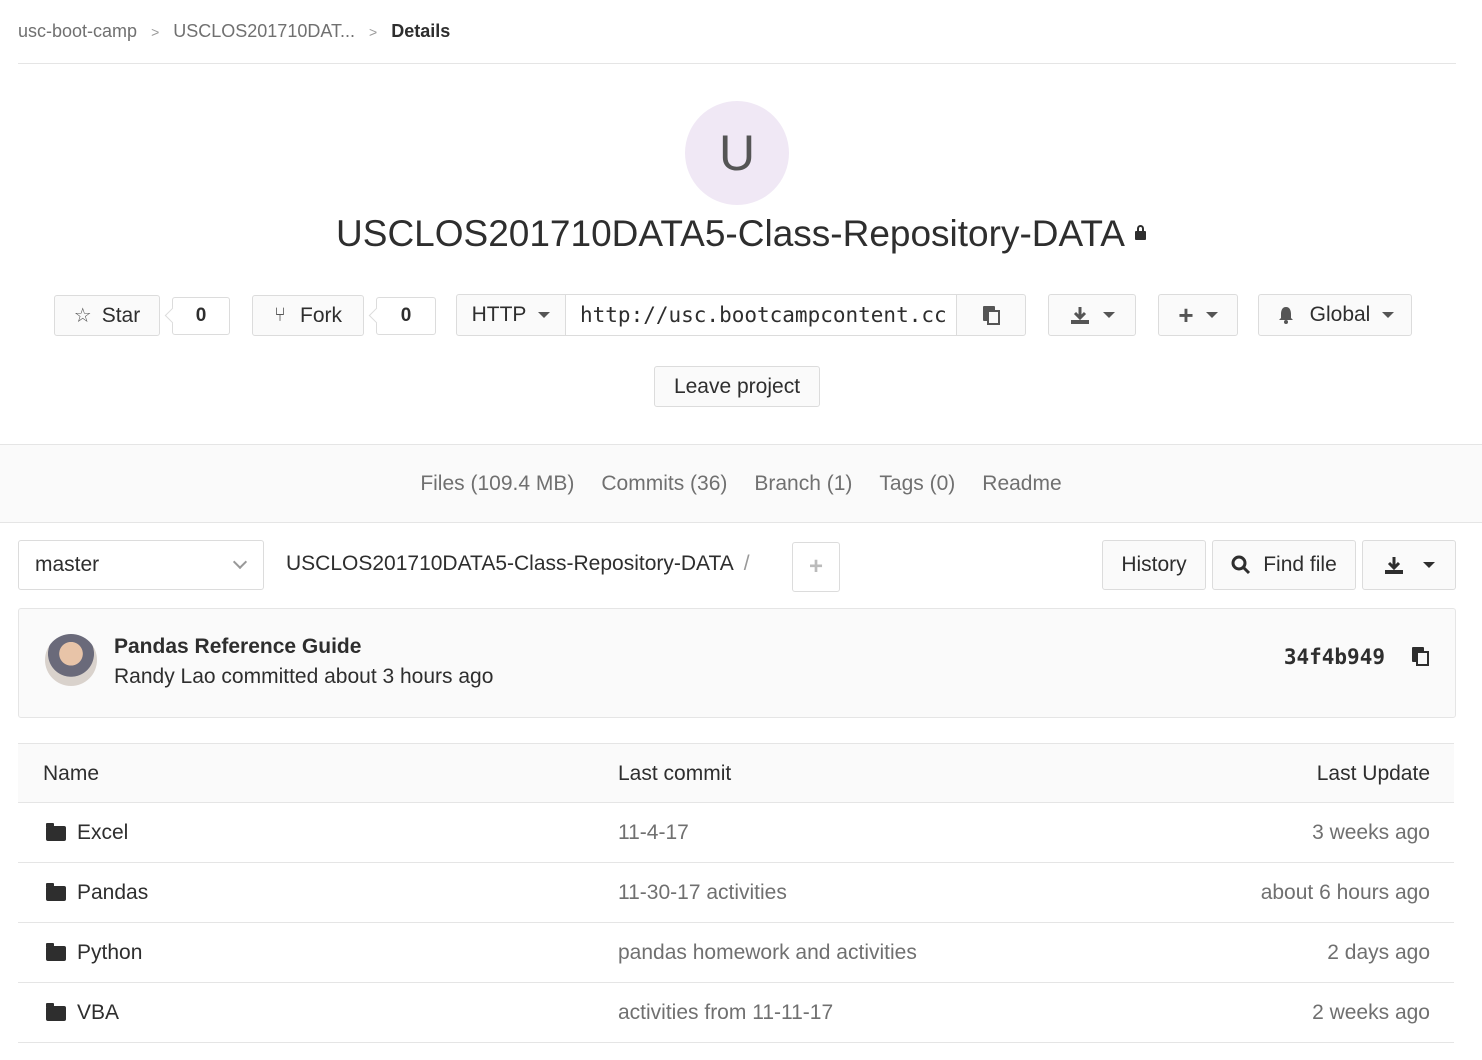 This screenshot has width=1482, height=1060. Describe the element at coordinates (304, 676) in the screenshot. I see `commit-meta: Randy Lao committed about 3 hours ago` at that location.